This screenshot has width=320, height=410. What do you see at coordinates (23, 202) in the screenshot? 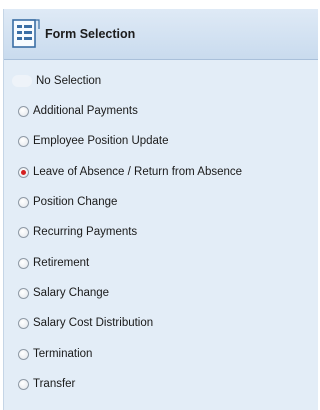
I see `radio-position-change` at bounding box center [23, 202].